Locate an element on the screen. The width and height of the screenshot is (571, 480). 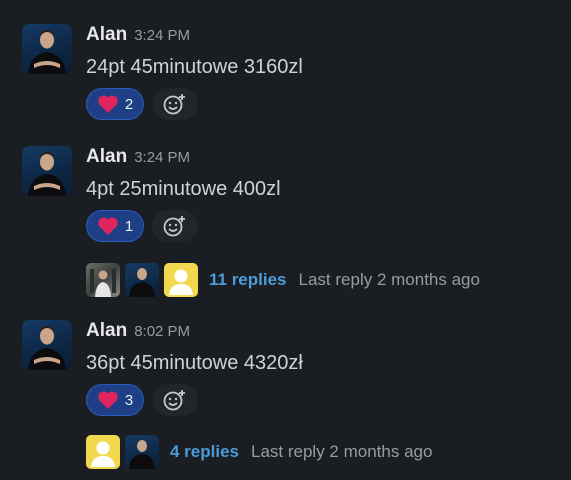
reaction-heart: 3 is located at coordinates (115, 400).